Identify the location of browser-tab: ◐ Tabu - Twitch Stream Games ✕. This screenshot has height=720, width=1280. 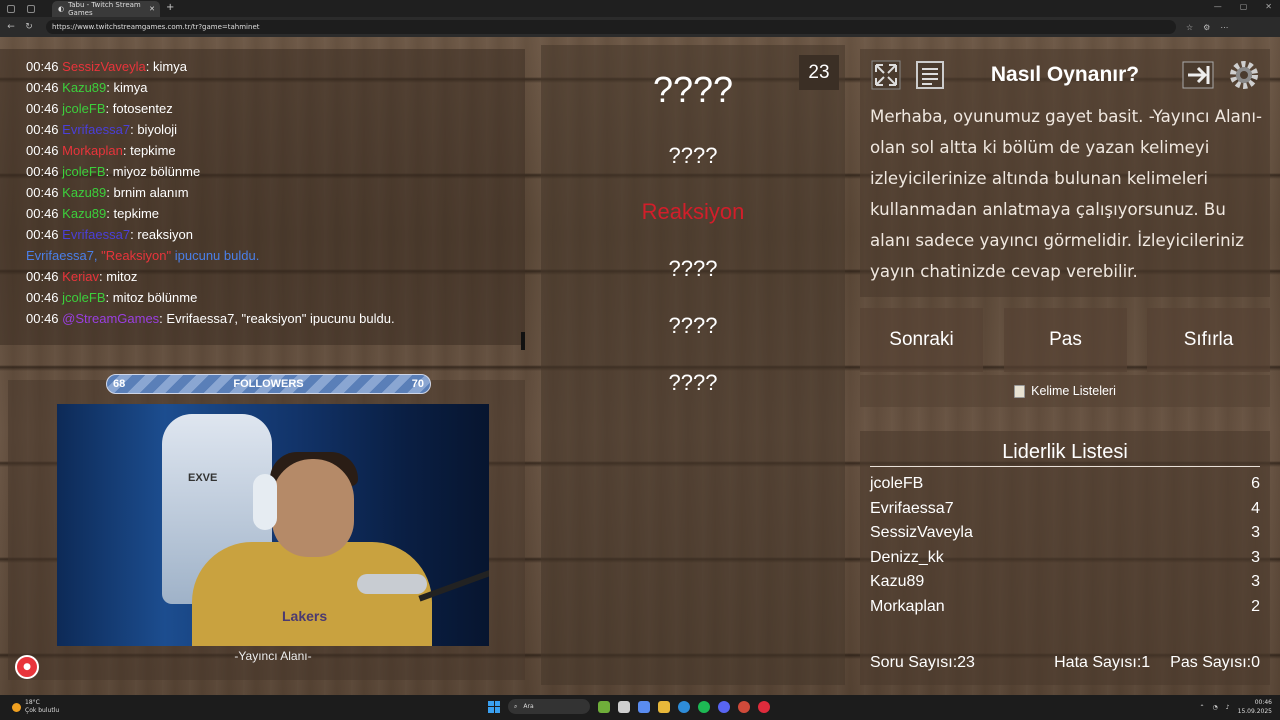
(106, 9).